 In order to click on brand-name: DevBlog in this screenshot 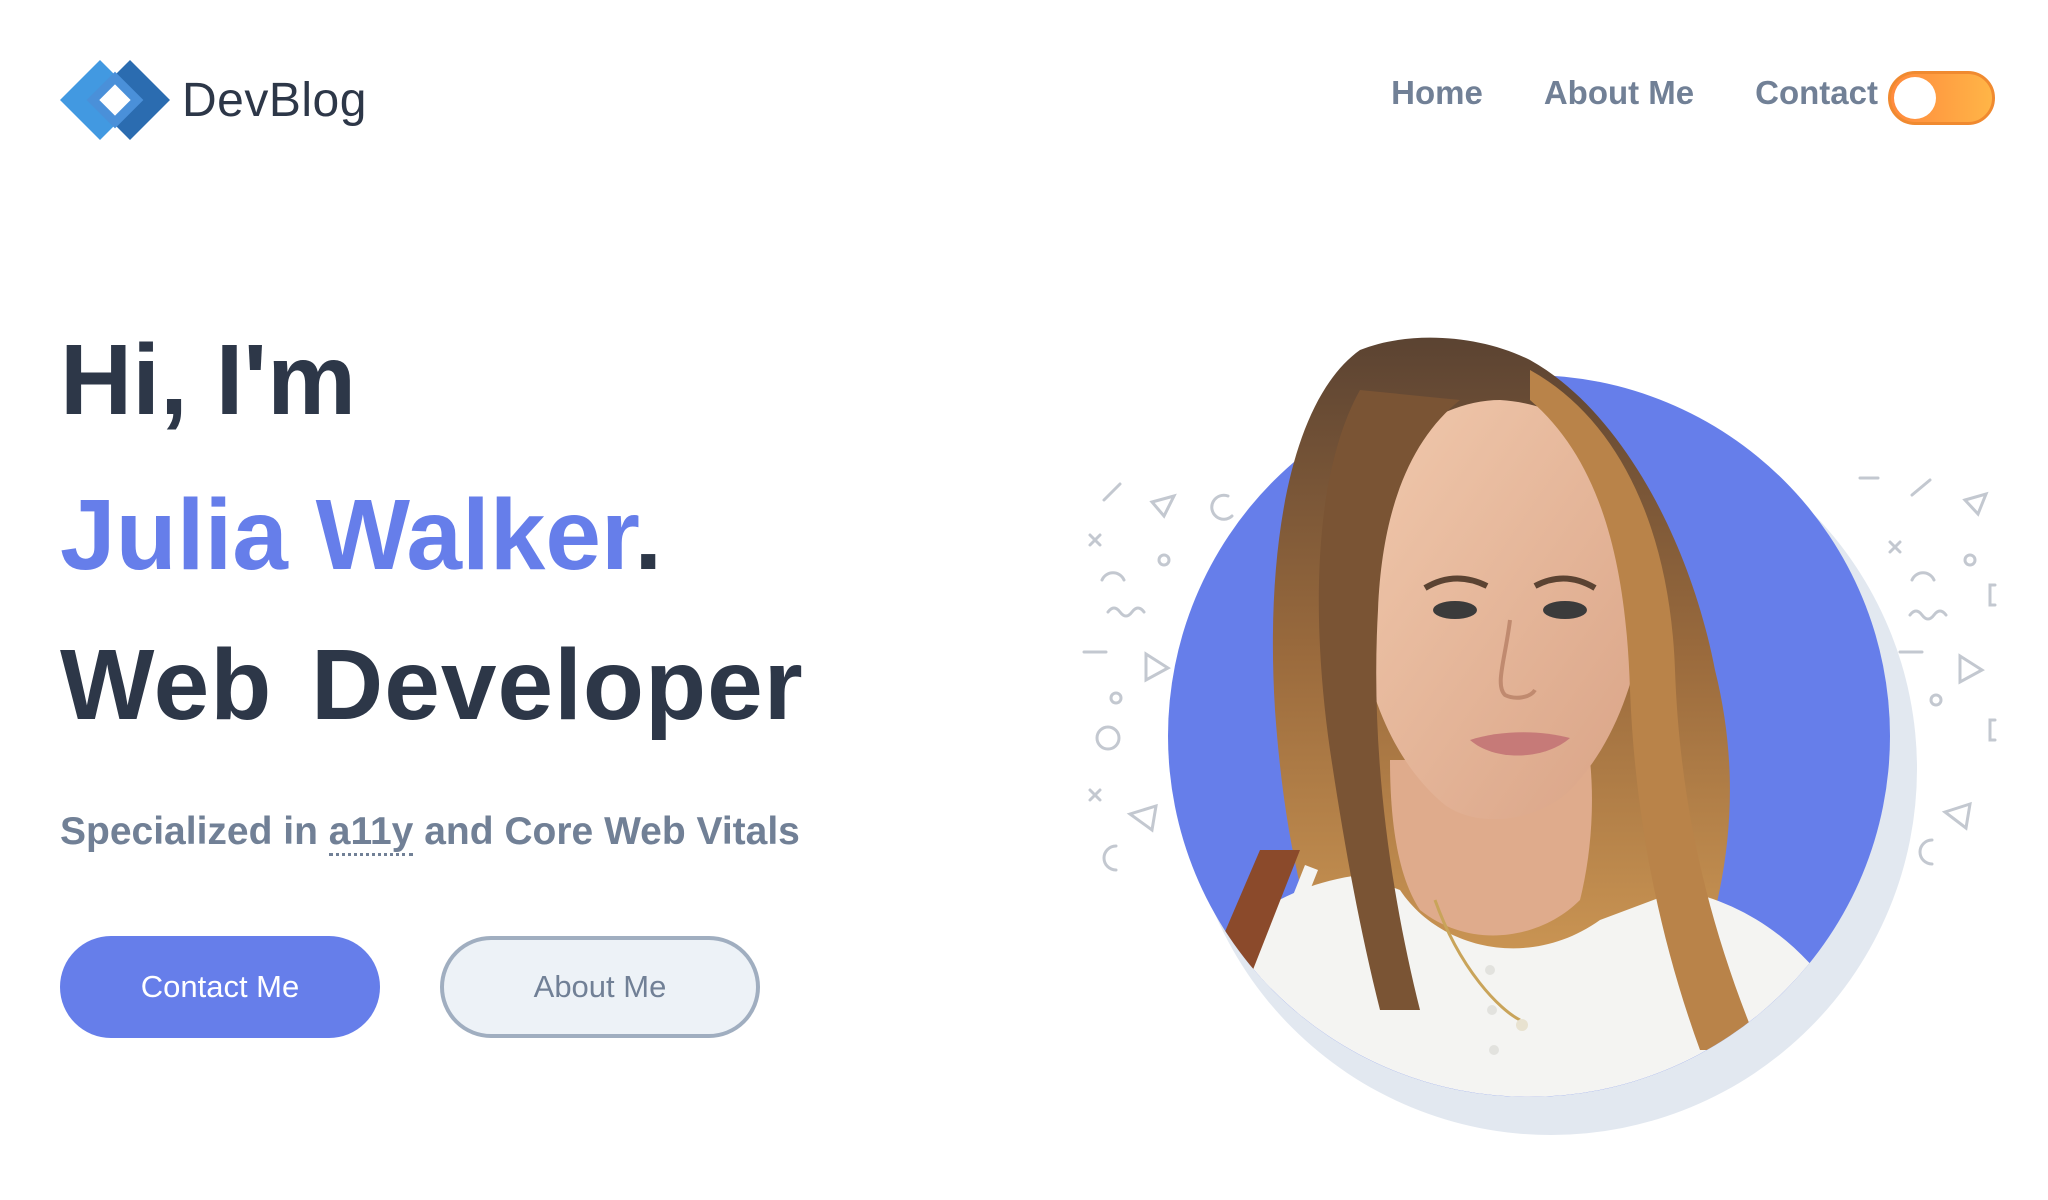, I will do `click(274, 100)`.